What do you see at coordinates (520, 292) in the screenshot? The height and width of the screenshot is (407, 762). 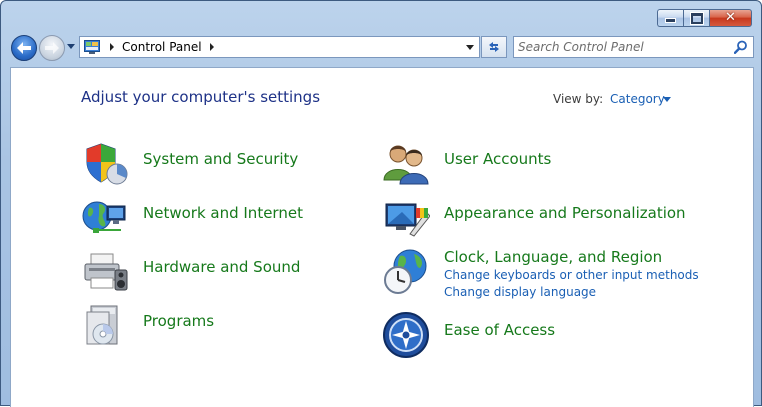 I see `link-change-display-language: Change display language` at bounding box center [520, 292].